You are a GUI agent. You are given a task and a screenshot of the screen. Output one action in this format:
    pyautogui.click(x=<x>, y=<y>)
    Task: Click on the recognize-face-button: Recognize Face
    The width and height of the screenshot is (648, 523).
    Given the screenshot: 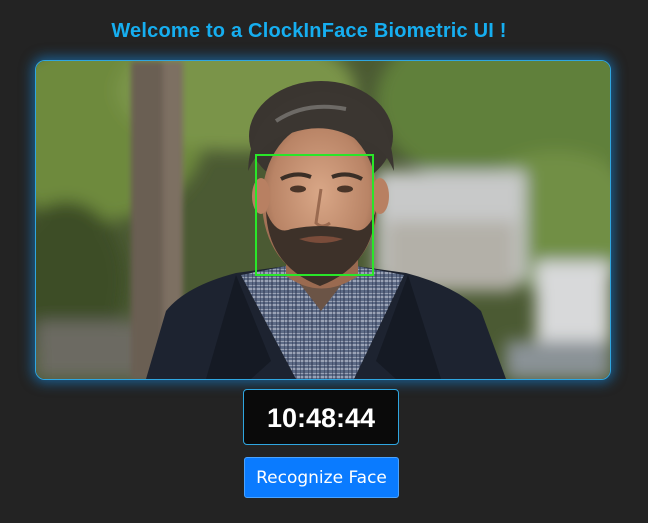 What is the action you would take?
    pyautogui.click(x=321, y=477)
    